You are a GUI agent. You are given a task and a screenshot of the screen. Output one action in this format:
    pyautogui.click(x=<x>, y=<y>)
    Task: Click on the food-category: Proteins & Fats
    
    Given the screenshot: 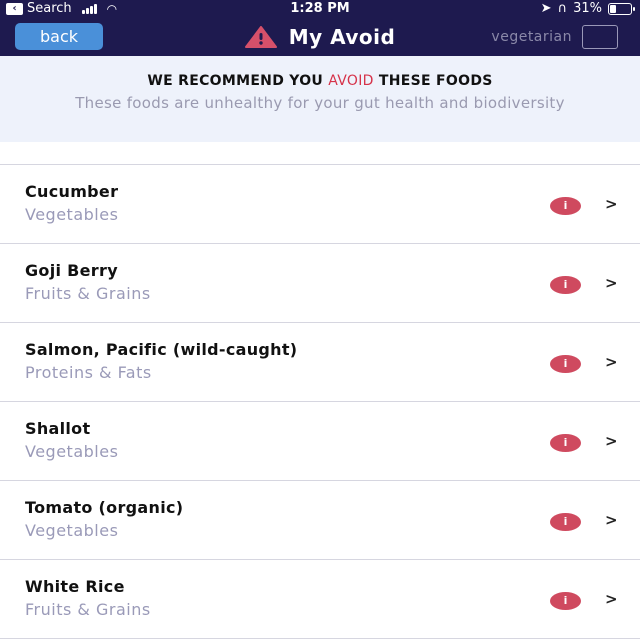 What is the action you would take?
    pyautogui.click(x=88, y=372)
    